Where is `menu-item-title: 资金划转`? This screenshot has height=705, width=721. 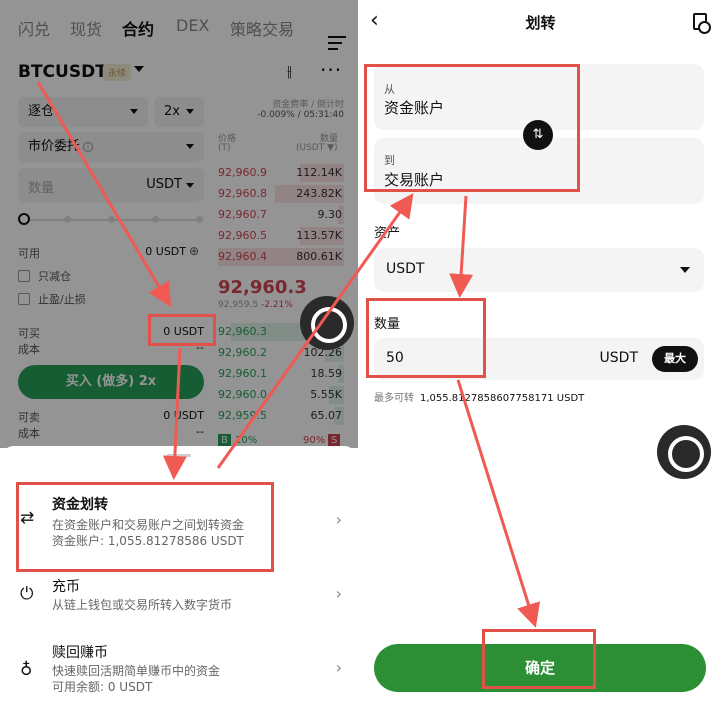
menu-item-title: 资金划转 is located at coordinates (80, 505).